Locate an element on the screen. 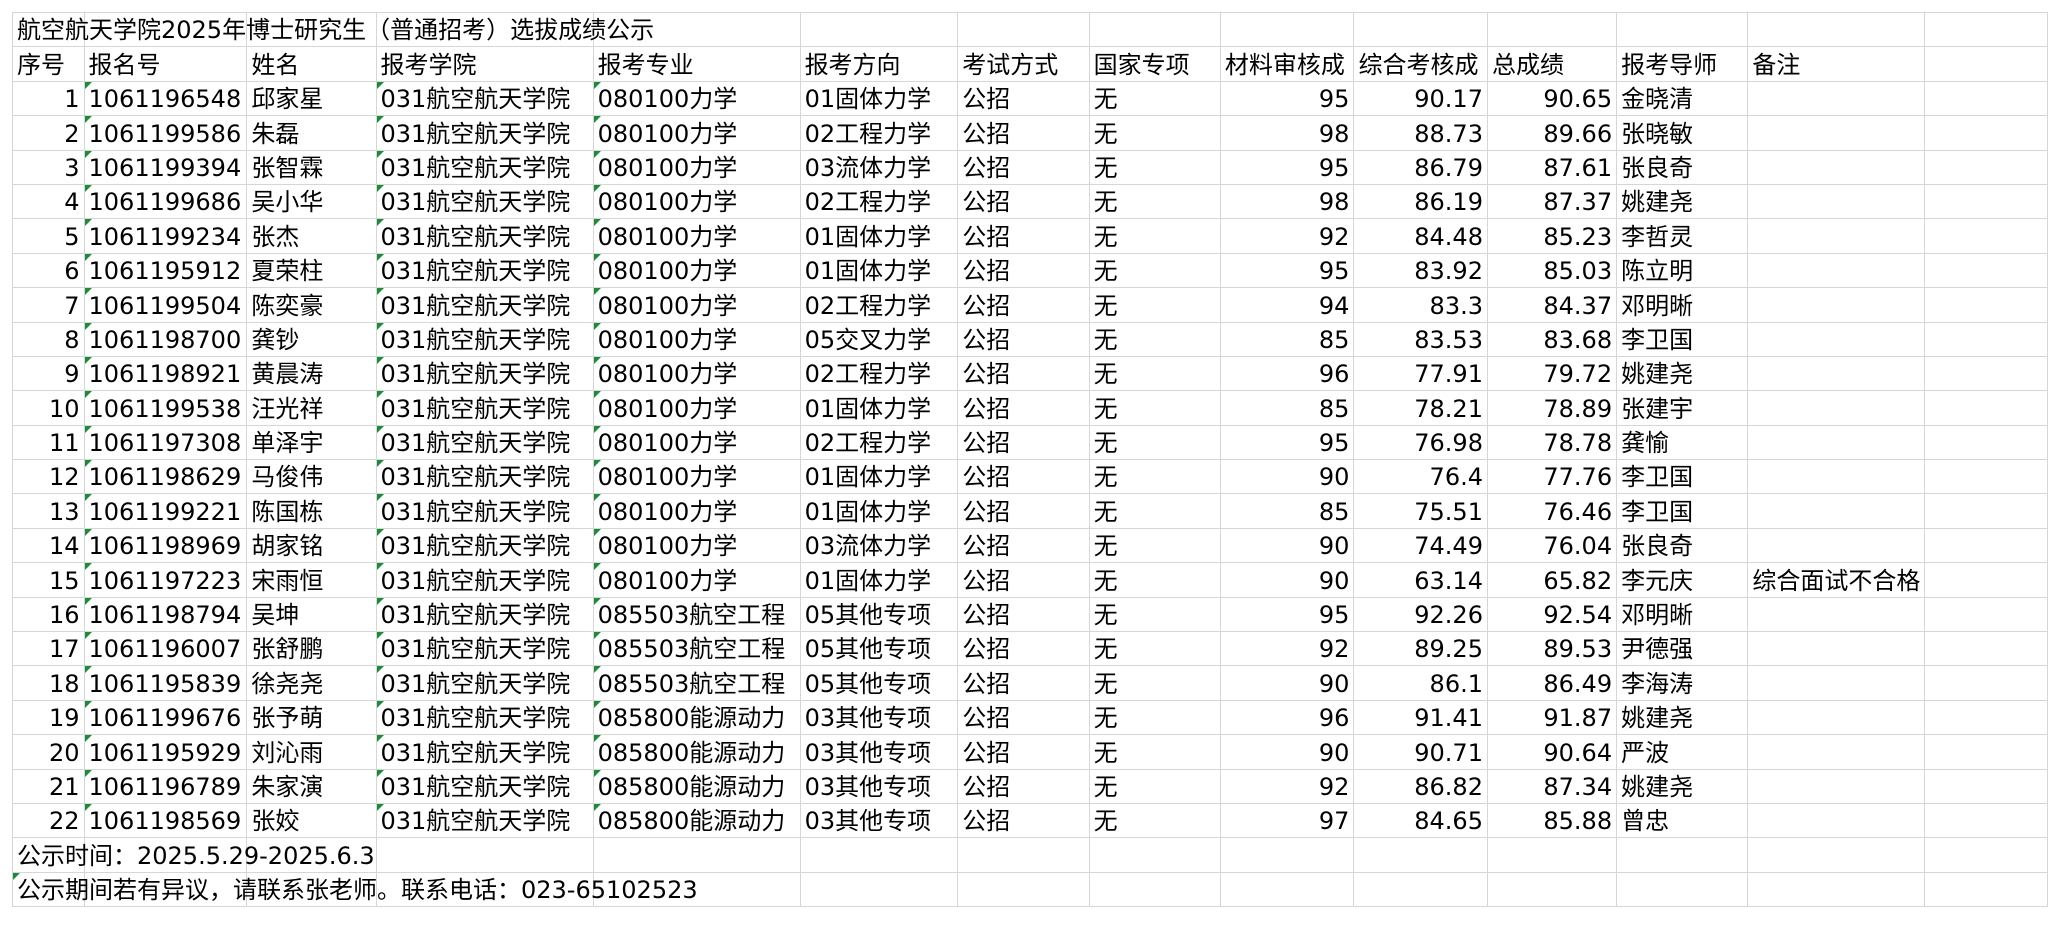  data-cell: 1061195912 is located at coordinates (165, 270).